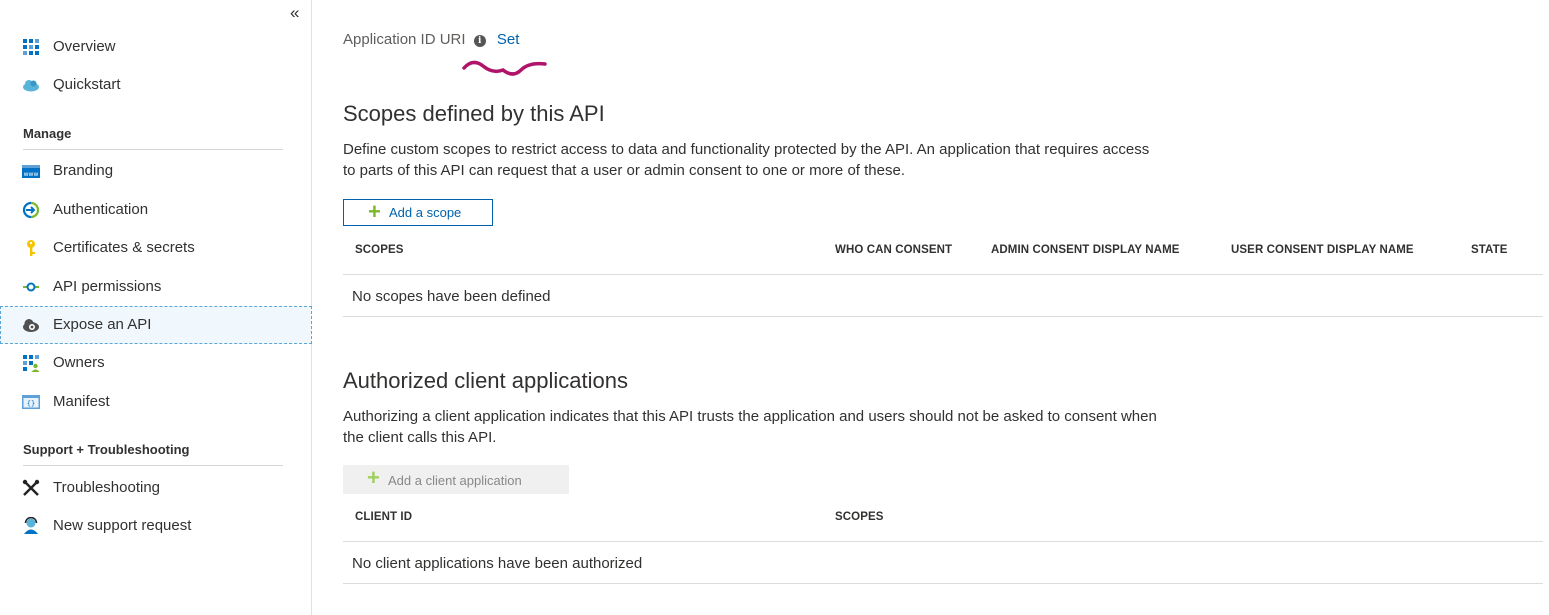 The height and width of the screenshot is (615, 1549). I want to click on sidebar-item-label: Branding, so click(83, 170).